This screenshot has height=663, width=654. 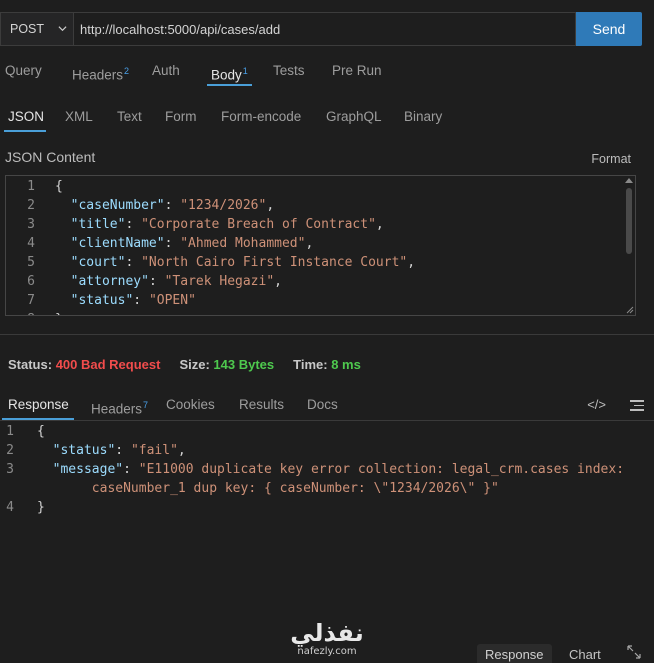 I want to click on send-button: Send, so click(x=609, y=29).